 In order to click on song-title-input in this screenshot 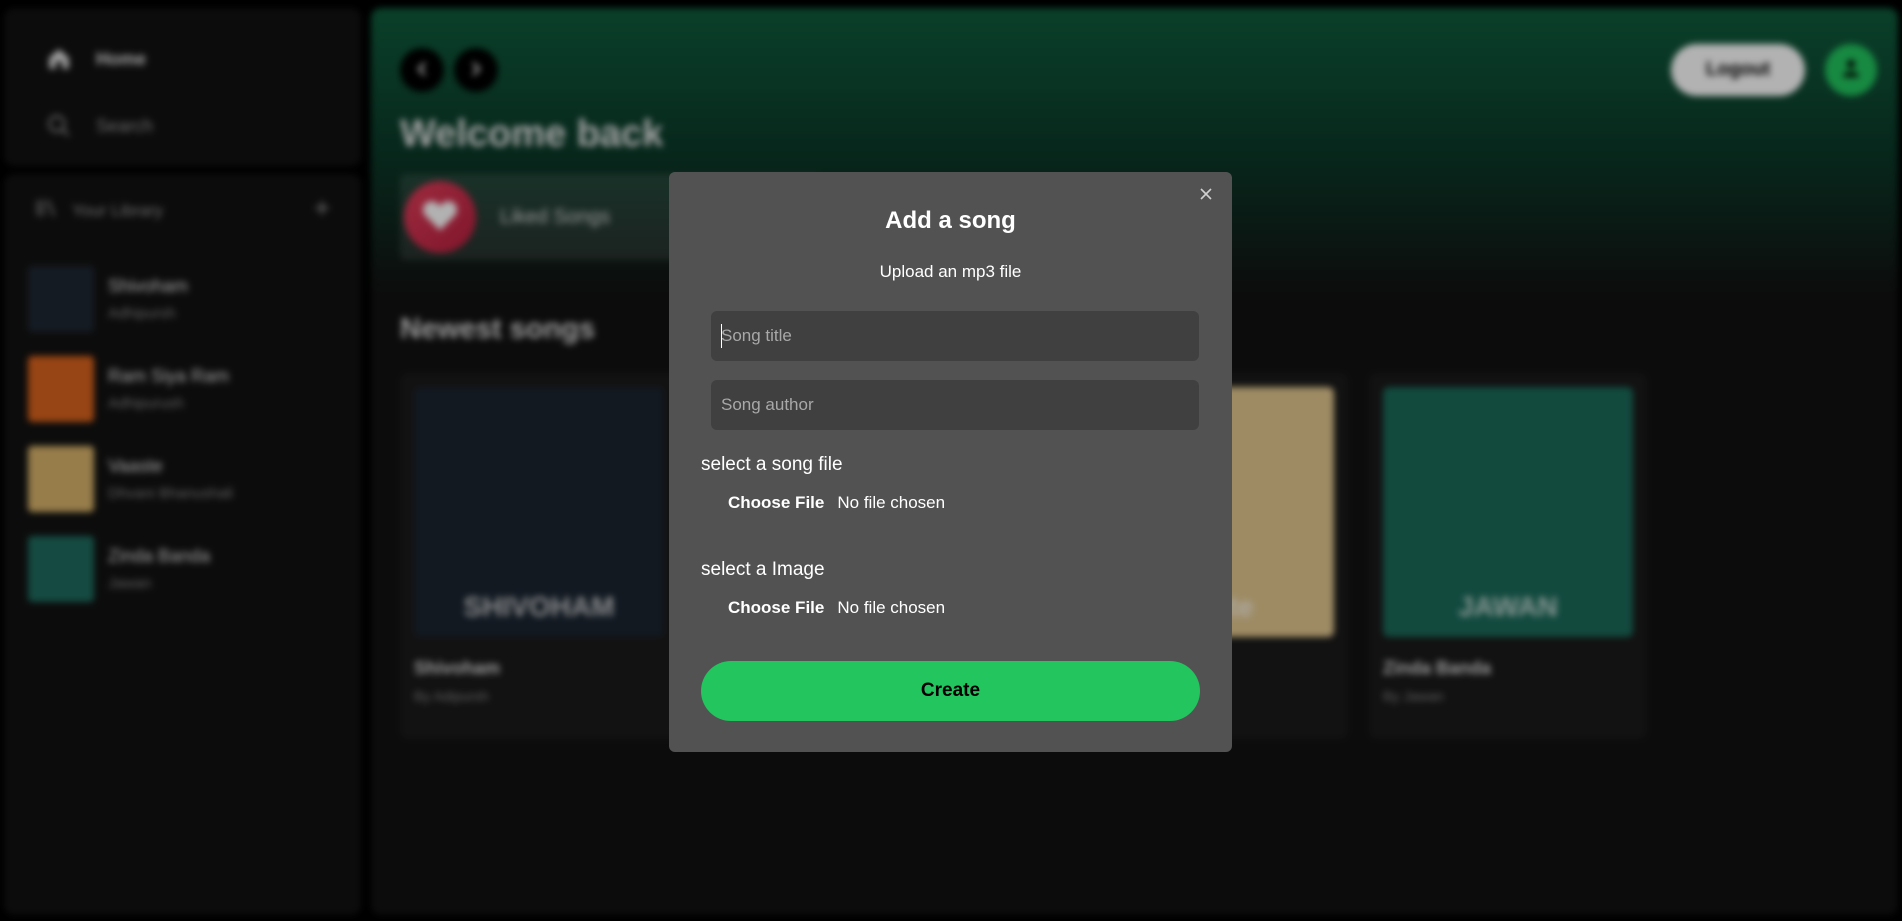, I will do `click(955, 336)`.